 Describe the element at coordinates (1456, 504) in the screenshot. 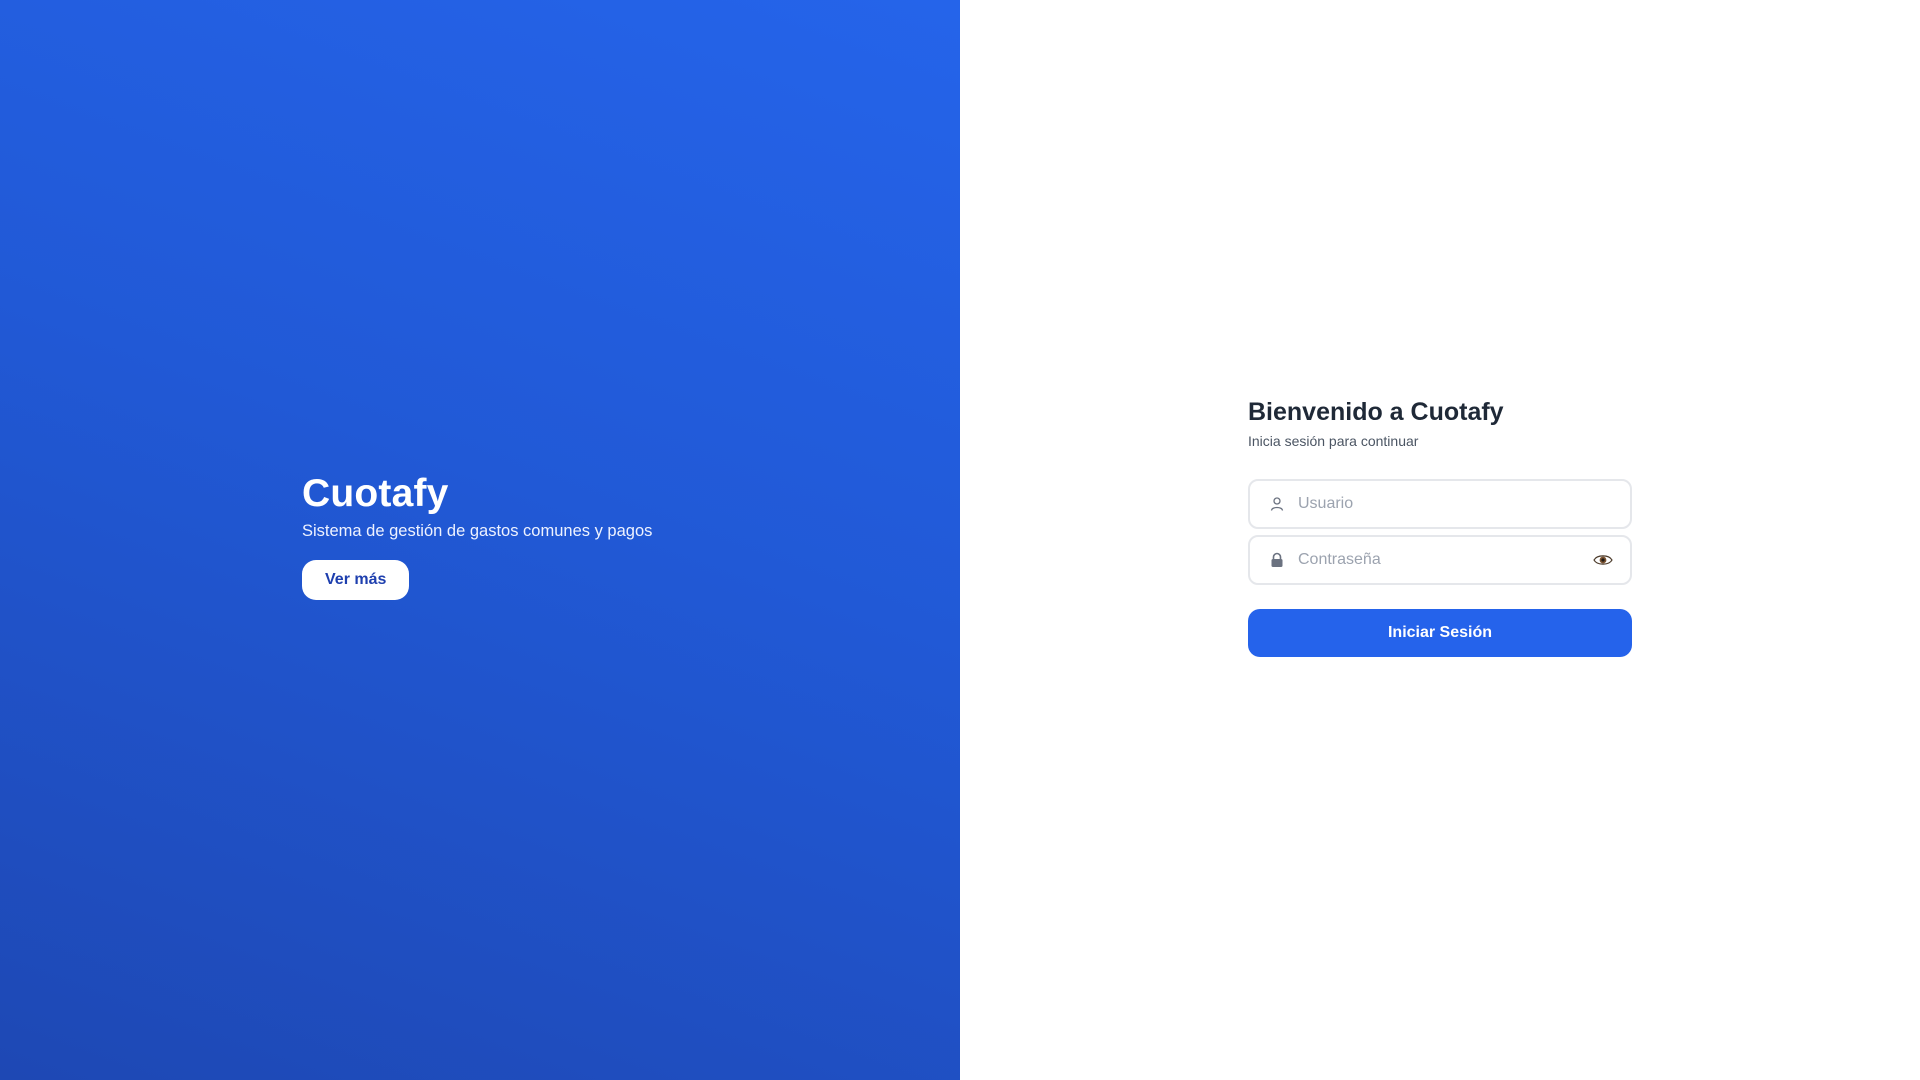

I see `username-input` at that location.